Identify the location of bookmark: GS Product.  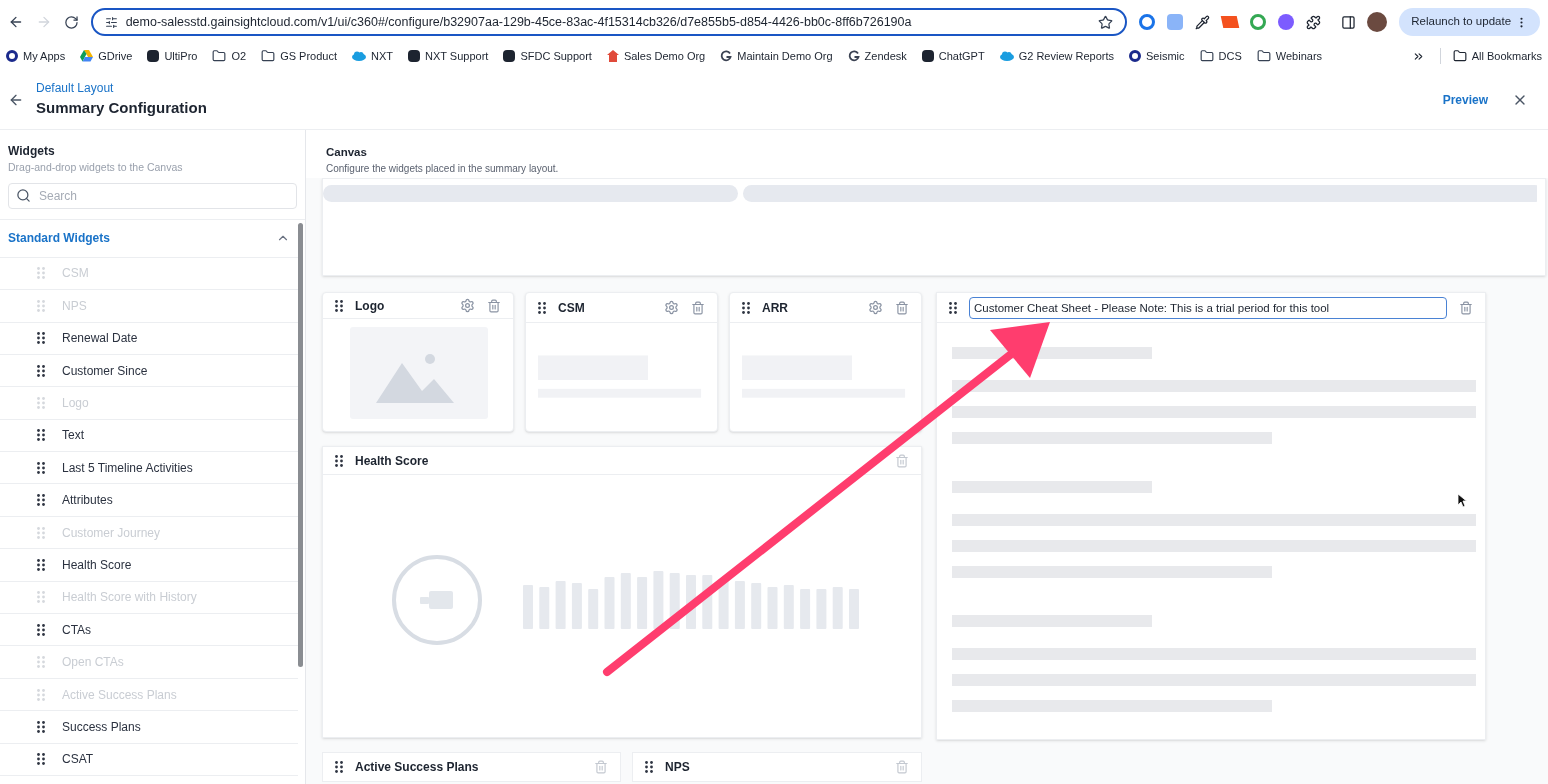
(299, 56).